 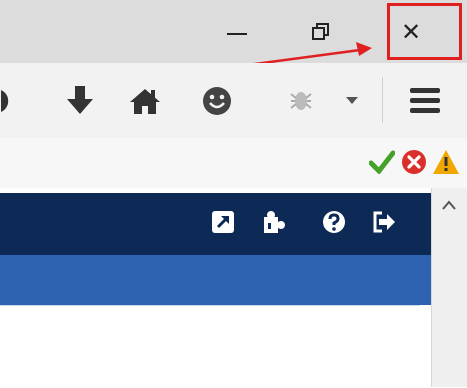 I want to click on smiley-icon, so click(x=217, y=101).